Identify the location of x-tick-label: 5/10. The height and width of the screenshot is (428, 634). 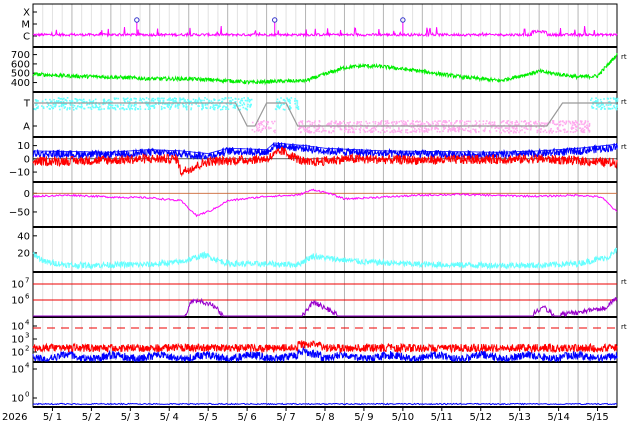
(403, 417).